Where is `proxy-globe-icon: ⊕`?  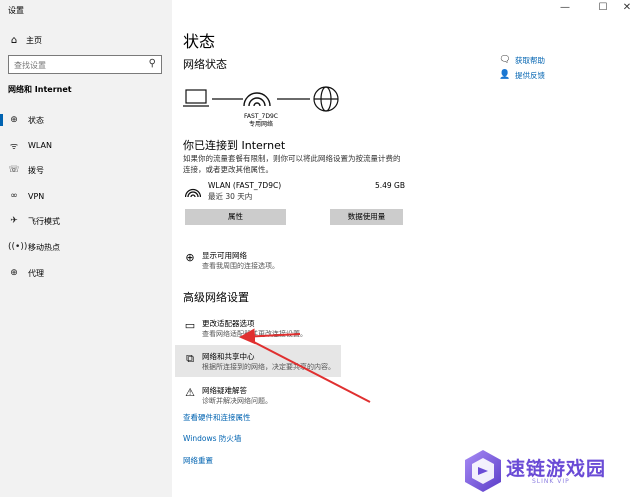 proxy-globe-icon: ⊕ is located at coordinates (14, 273).